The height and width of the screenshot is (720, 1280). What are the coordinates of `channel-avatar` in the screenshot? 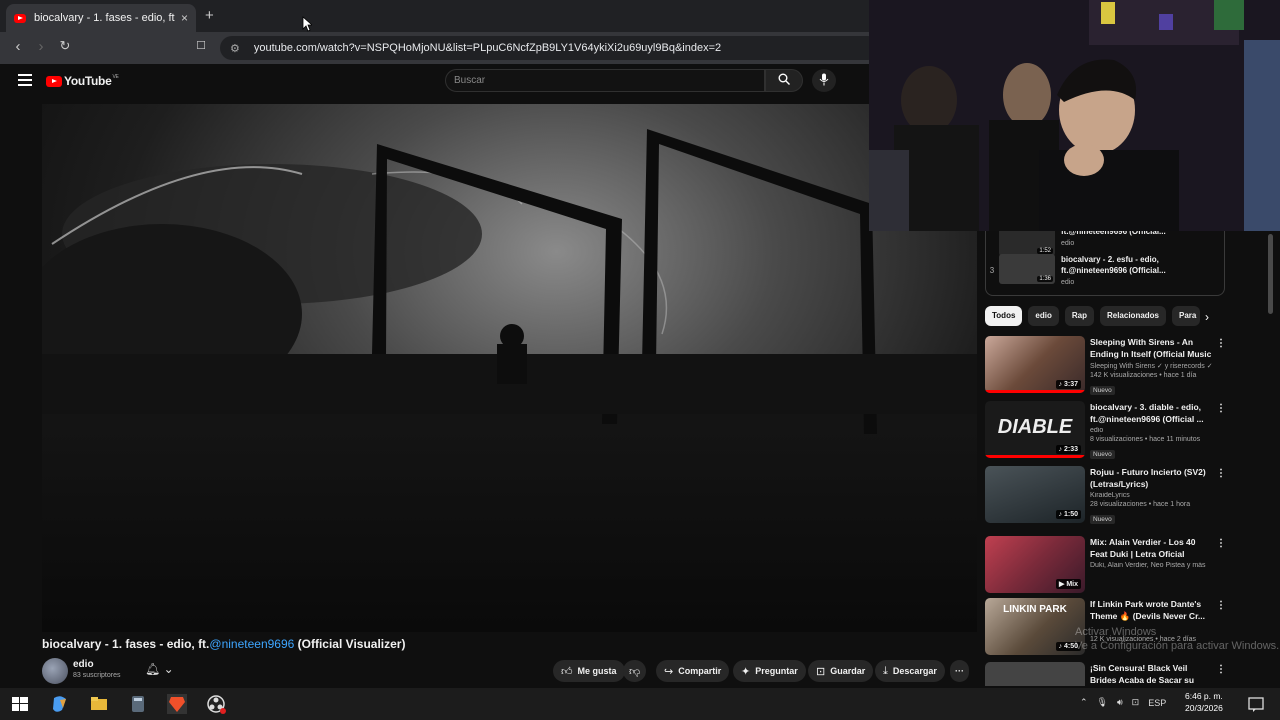 It's located at (55, 671).